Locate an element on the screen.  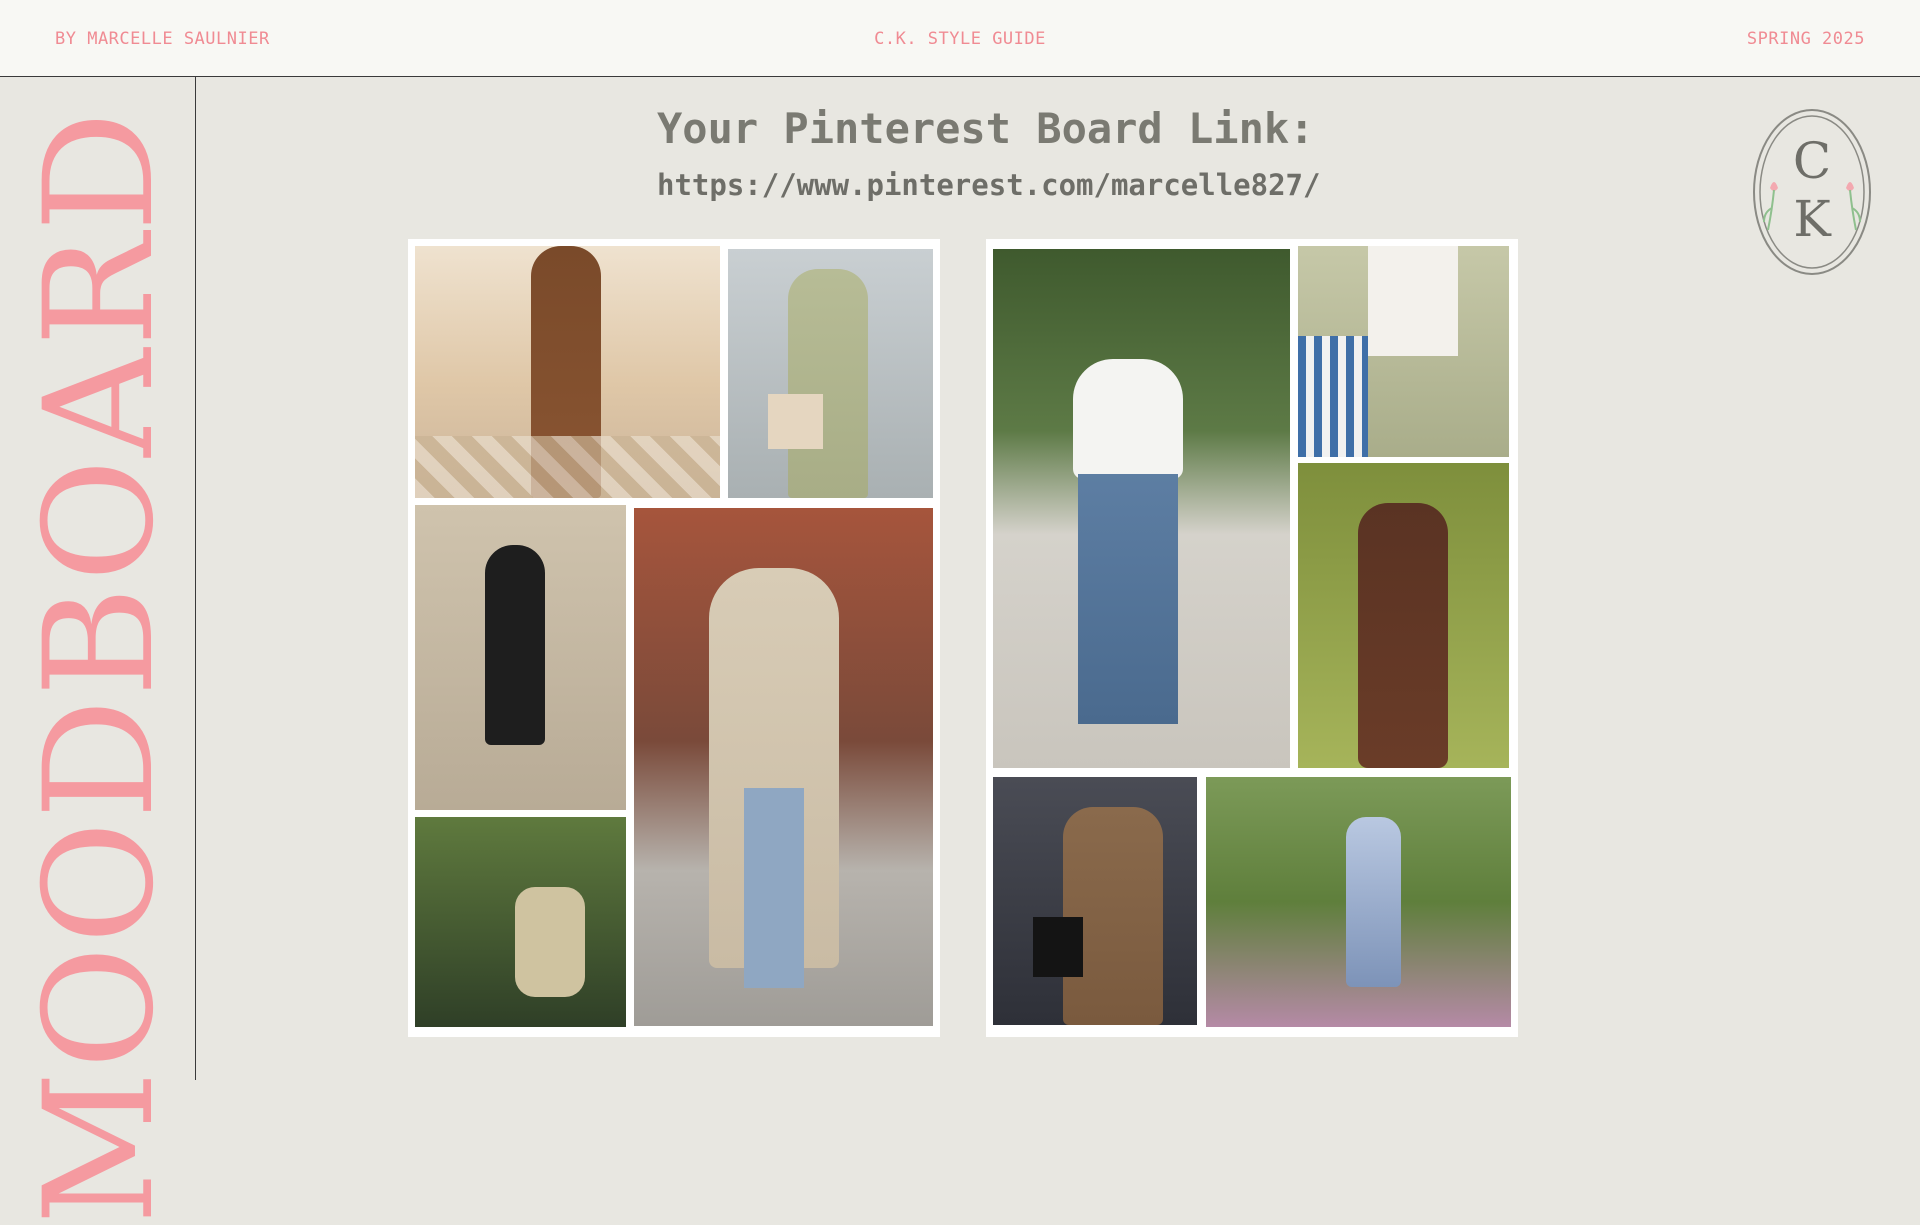
moodboard-title: MOODBOARD is located at coordinates (100, 667).